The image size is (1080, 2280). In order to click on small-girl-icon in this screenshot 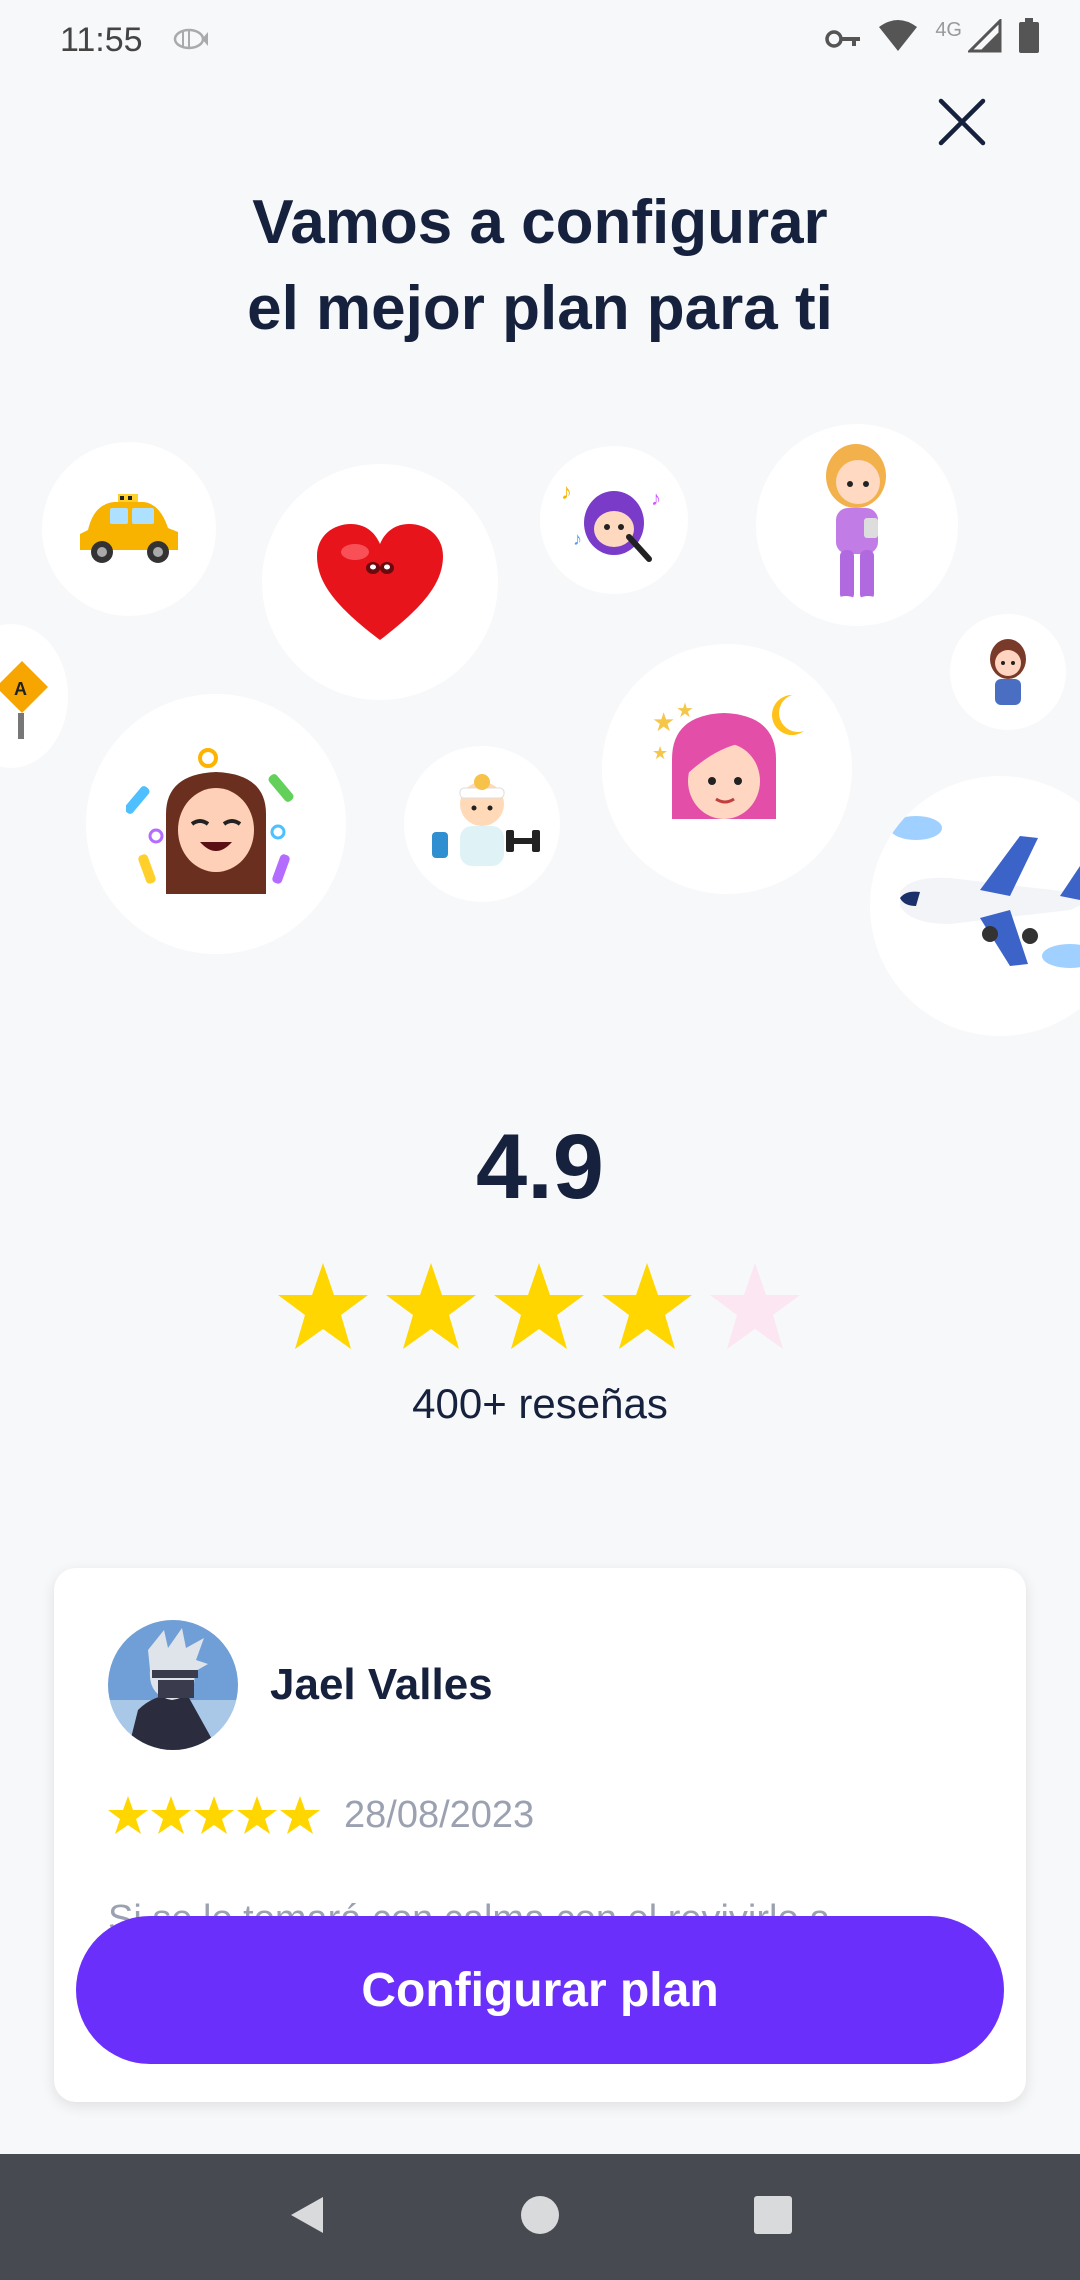, I will do `click(1008, 672)`.